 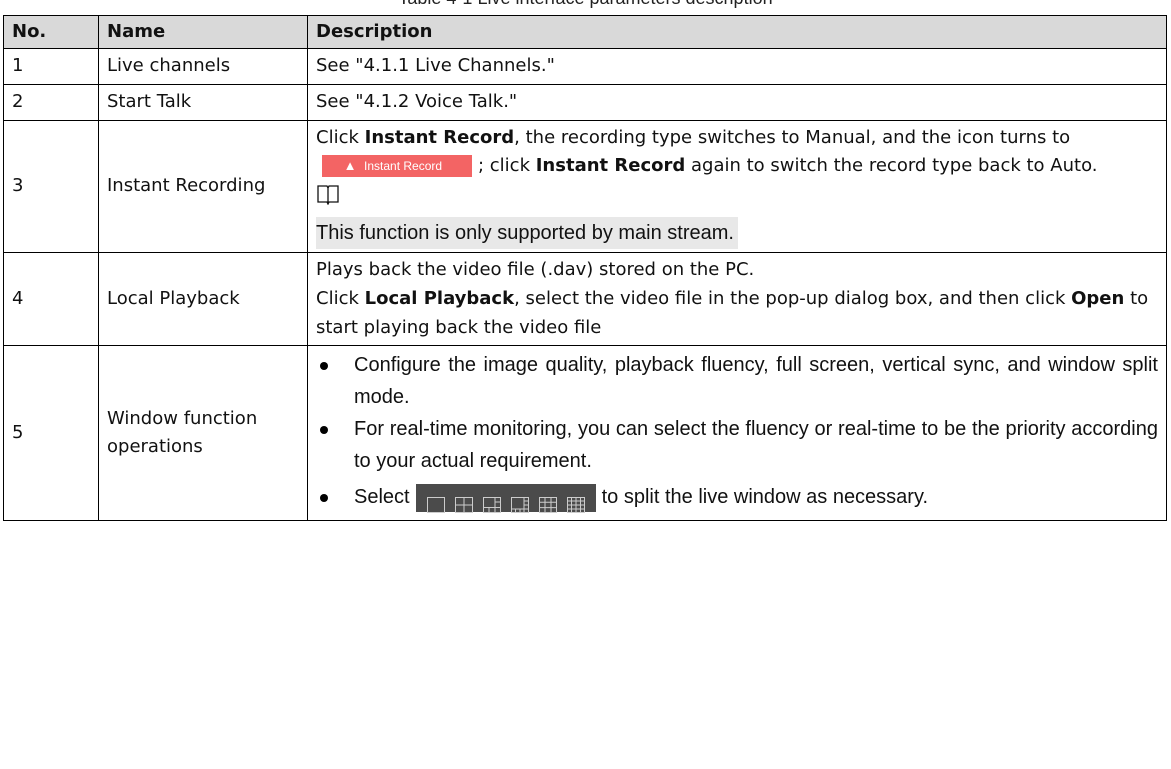 What do you see at coordinates (1098, 298) in the screenshot?
I see `ui-term-open: Open` at bounding box center [1098, 298].